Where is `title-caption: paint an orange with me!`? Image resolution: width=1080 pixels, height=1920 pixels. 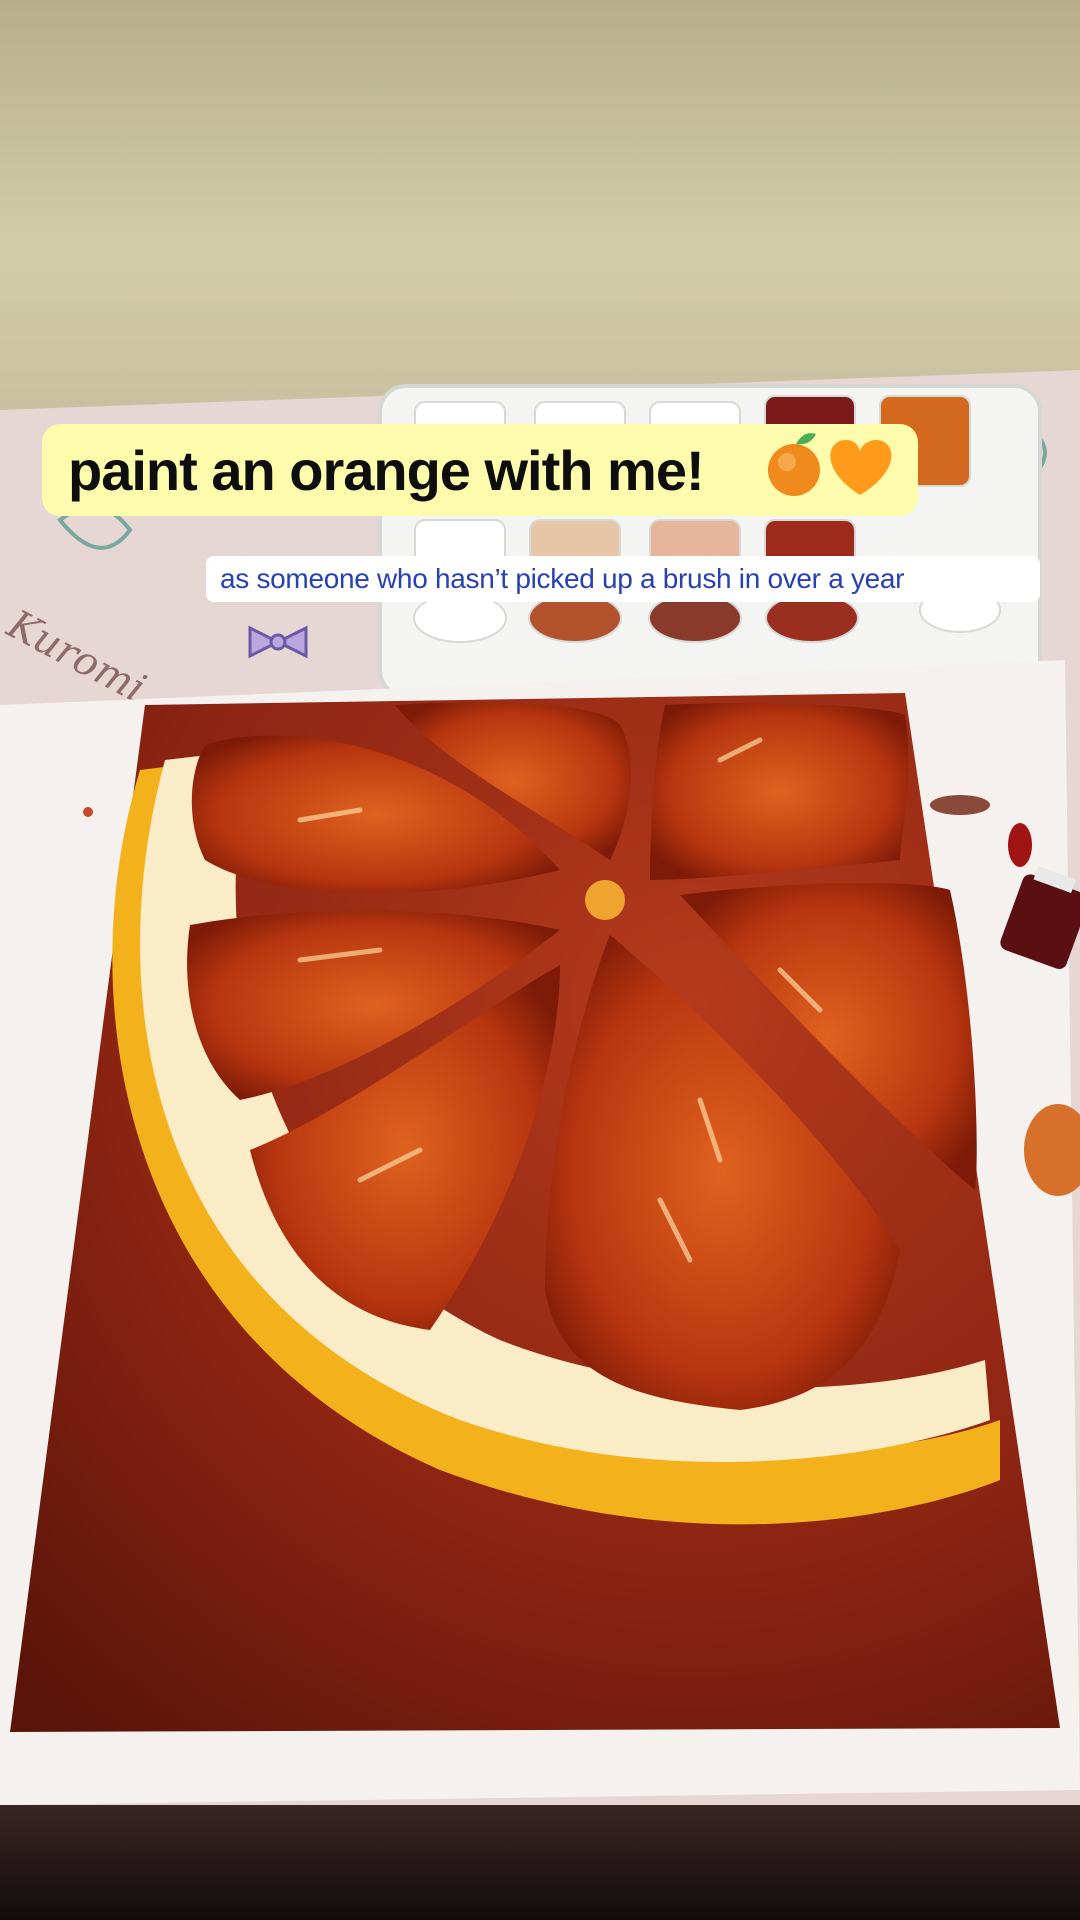 title-caption: paint an orange with me! is located at coordinates (480, 470).